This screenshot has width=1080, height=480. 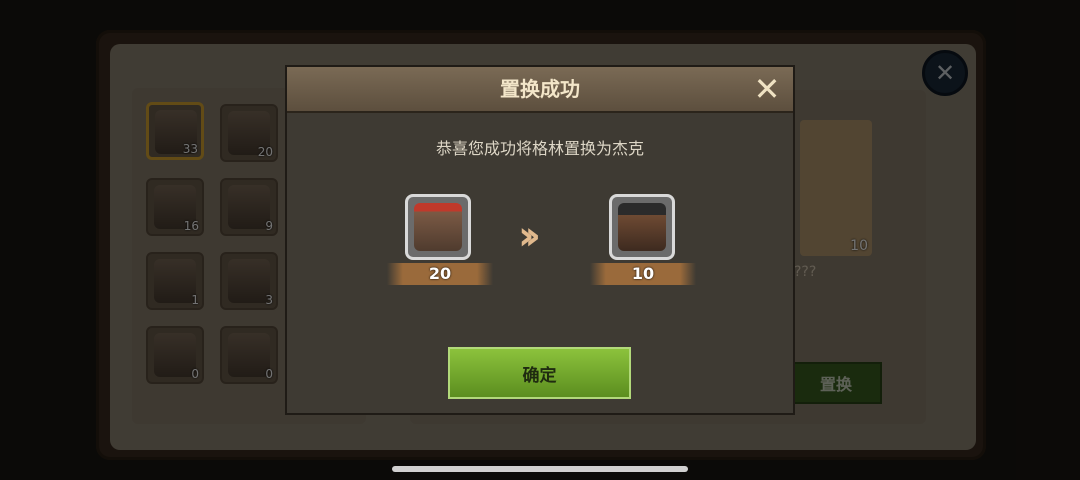 What do you see at coordinates (540, 469) in the screenshot?
I see `home-indicator` at bounding box center [540, 469].